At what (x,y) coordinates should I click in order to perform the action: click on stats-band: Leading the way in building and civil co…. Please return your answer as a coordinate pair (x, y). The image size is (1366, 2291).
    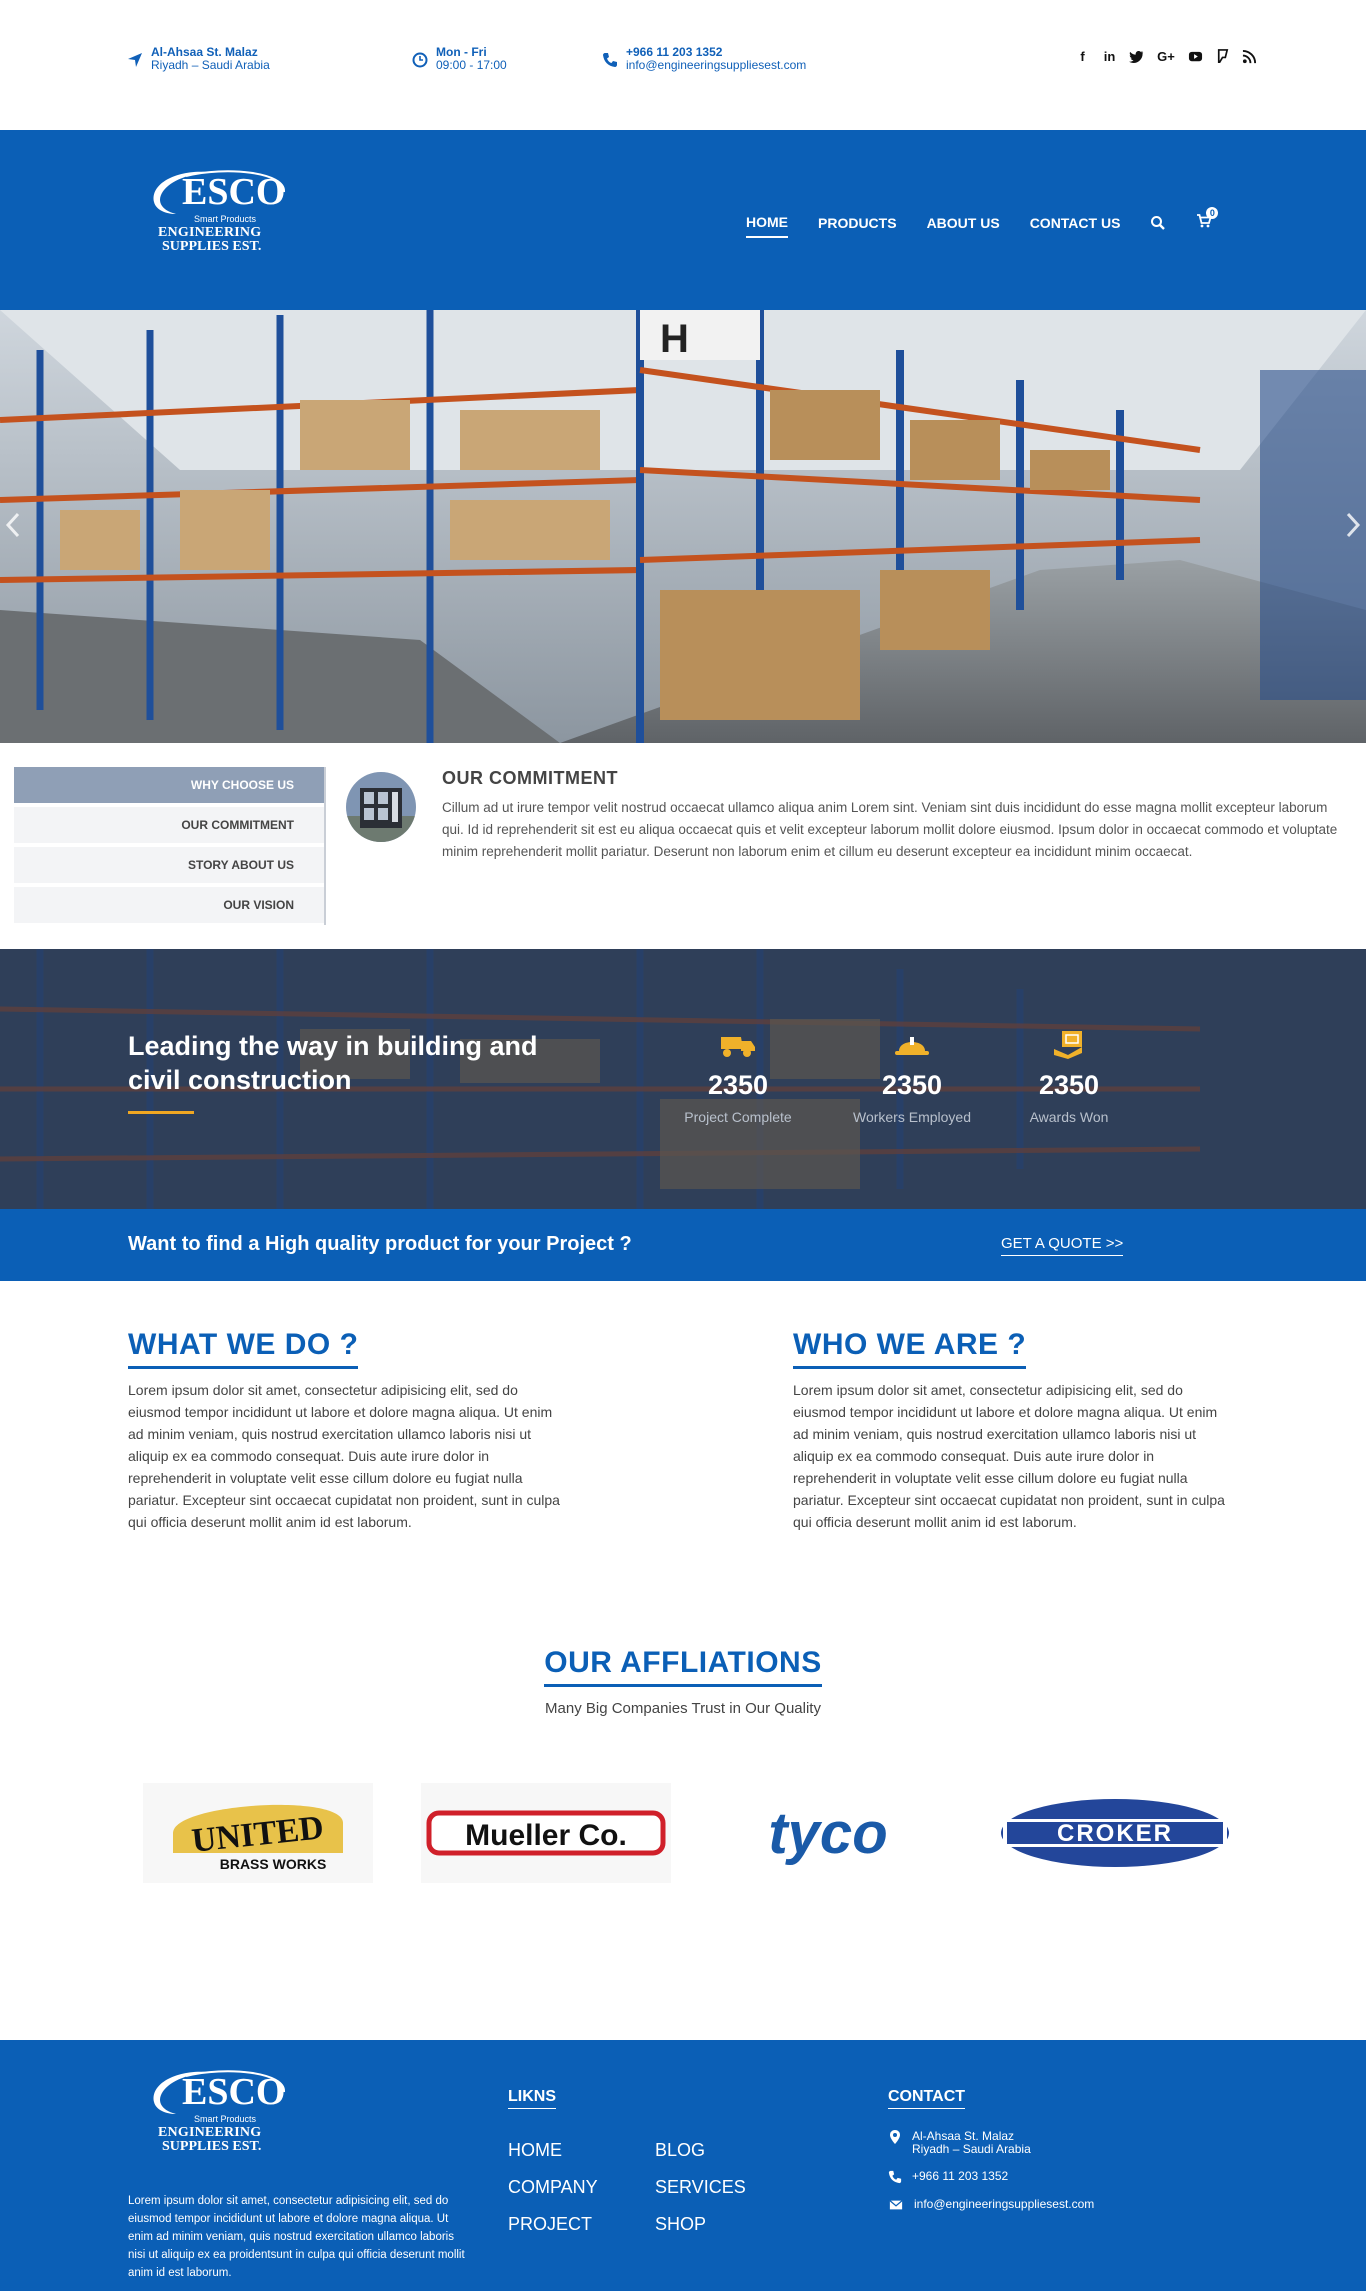
    Looking at the image, I should click on (683, 1079).